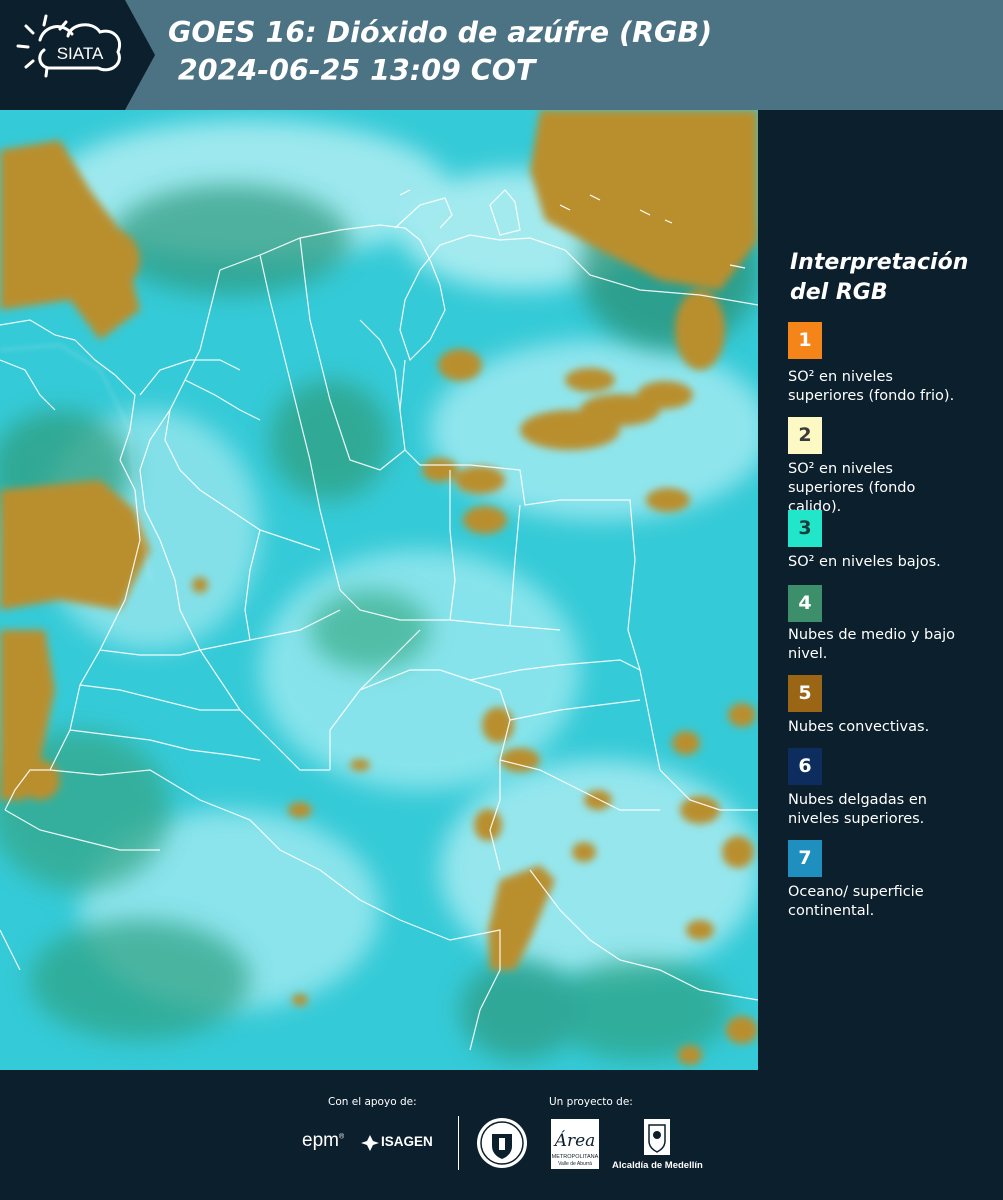  I want to click on area-logo-text: Área, so click(574, 1140).